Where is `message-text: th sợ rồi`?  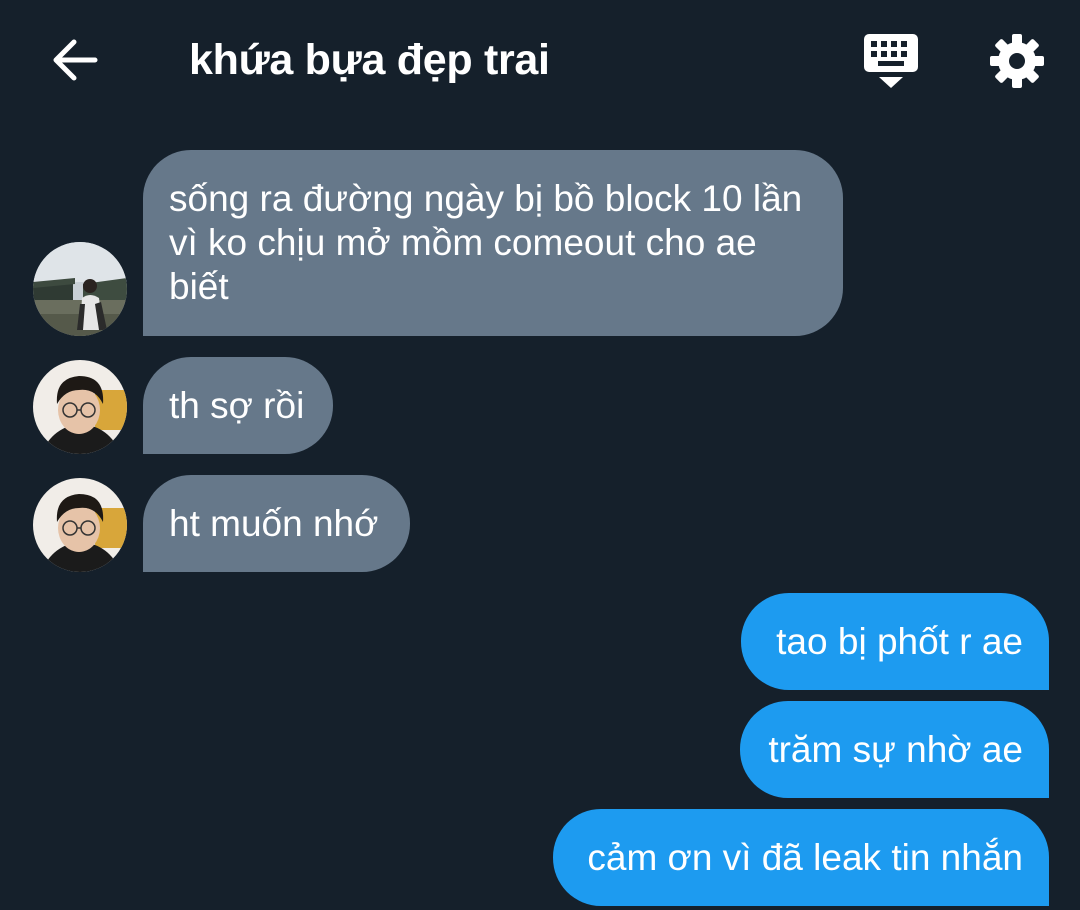 message-text: th sợ rồi is located at coordinates (237, 405).